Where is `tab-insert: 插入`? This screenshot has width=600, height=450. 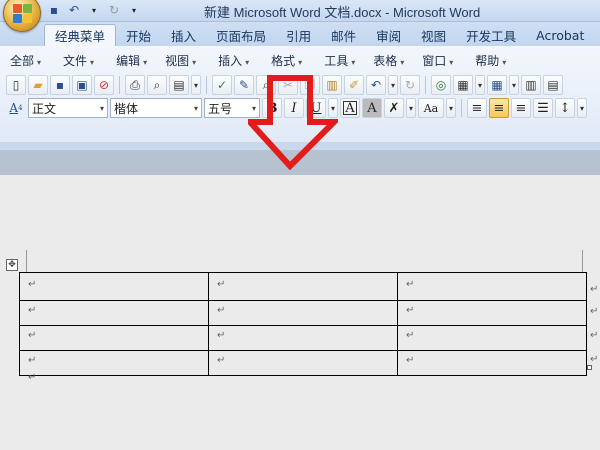
tab-insert: 插入 is located at coordinates (183, 35).